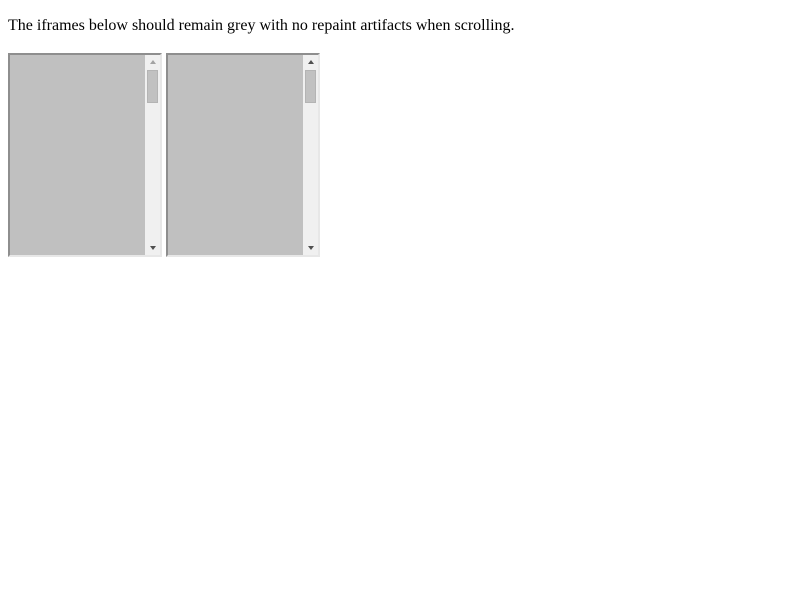  What do you see at coordinates (152, 155) in the screenshot?
I see `iframe-1-scrollbar` at bounding box center [152, 155].